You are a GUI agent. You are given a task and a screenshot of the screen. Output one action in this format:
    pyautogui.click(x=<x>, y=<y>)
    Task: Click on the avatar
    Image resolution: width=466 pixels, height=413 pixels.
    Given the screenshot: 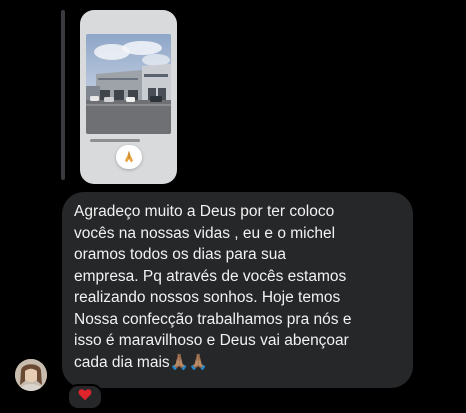 What is the action you would take?
    pyautogui.click(x=31, y=375)
    